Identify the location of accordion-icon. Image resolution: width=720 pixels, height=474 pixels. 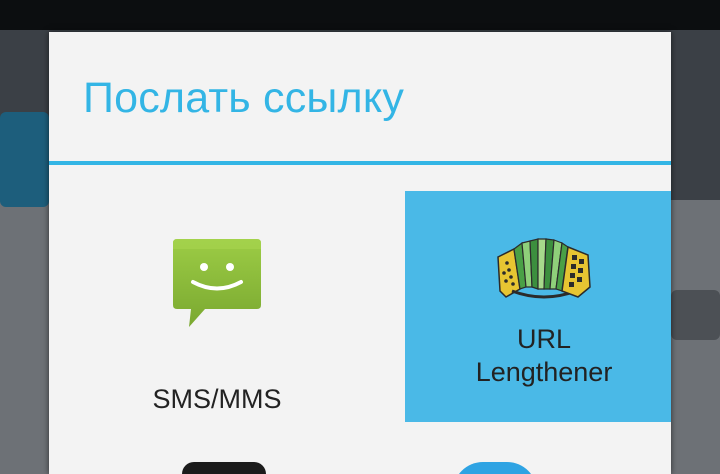
(544, 268).